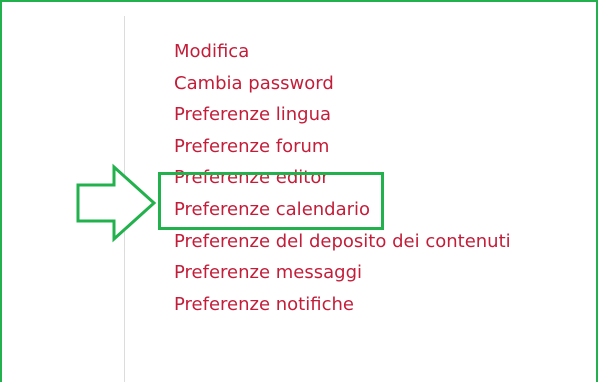  I want to click on menu-item-preferenze-lingua: Preferenze lingua, so click(342, 115).